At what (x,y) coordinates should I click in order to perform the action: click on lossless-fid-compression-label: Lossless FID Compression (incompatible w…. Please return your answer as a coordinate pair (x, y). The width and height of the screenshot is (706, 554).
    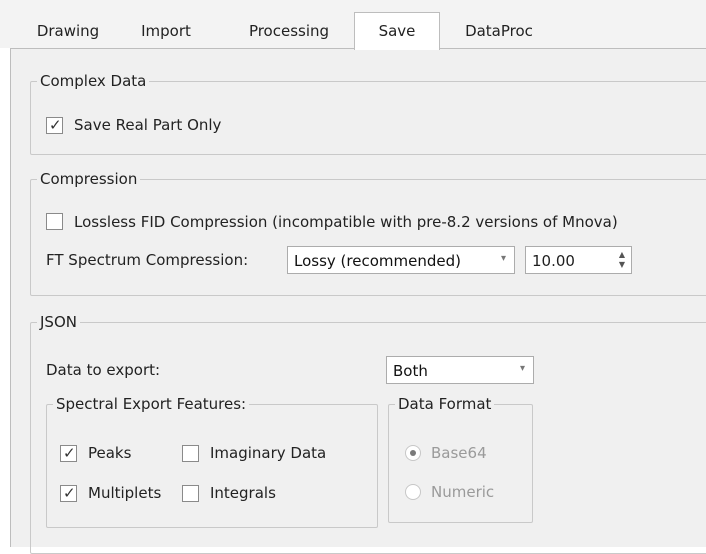
    Looking at the image, I should click on (346, 222).